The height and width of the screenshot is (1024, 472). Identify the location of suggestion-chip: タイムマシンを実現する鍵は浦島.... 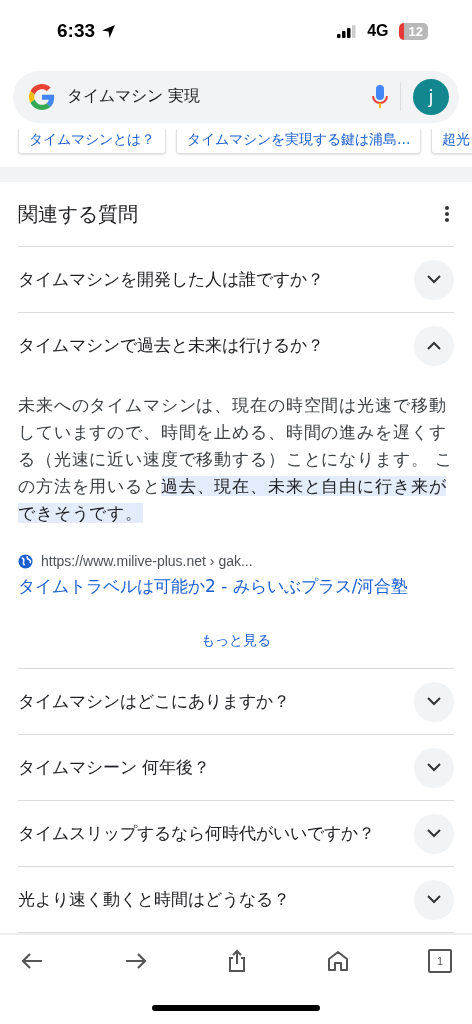
(299, 142).